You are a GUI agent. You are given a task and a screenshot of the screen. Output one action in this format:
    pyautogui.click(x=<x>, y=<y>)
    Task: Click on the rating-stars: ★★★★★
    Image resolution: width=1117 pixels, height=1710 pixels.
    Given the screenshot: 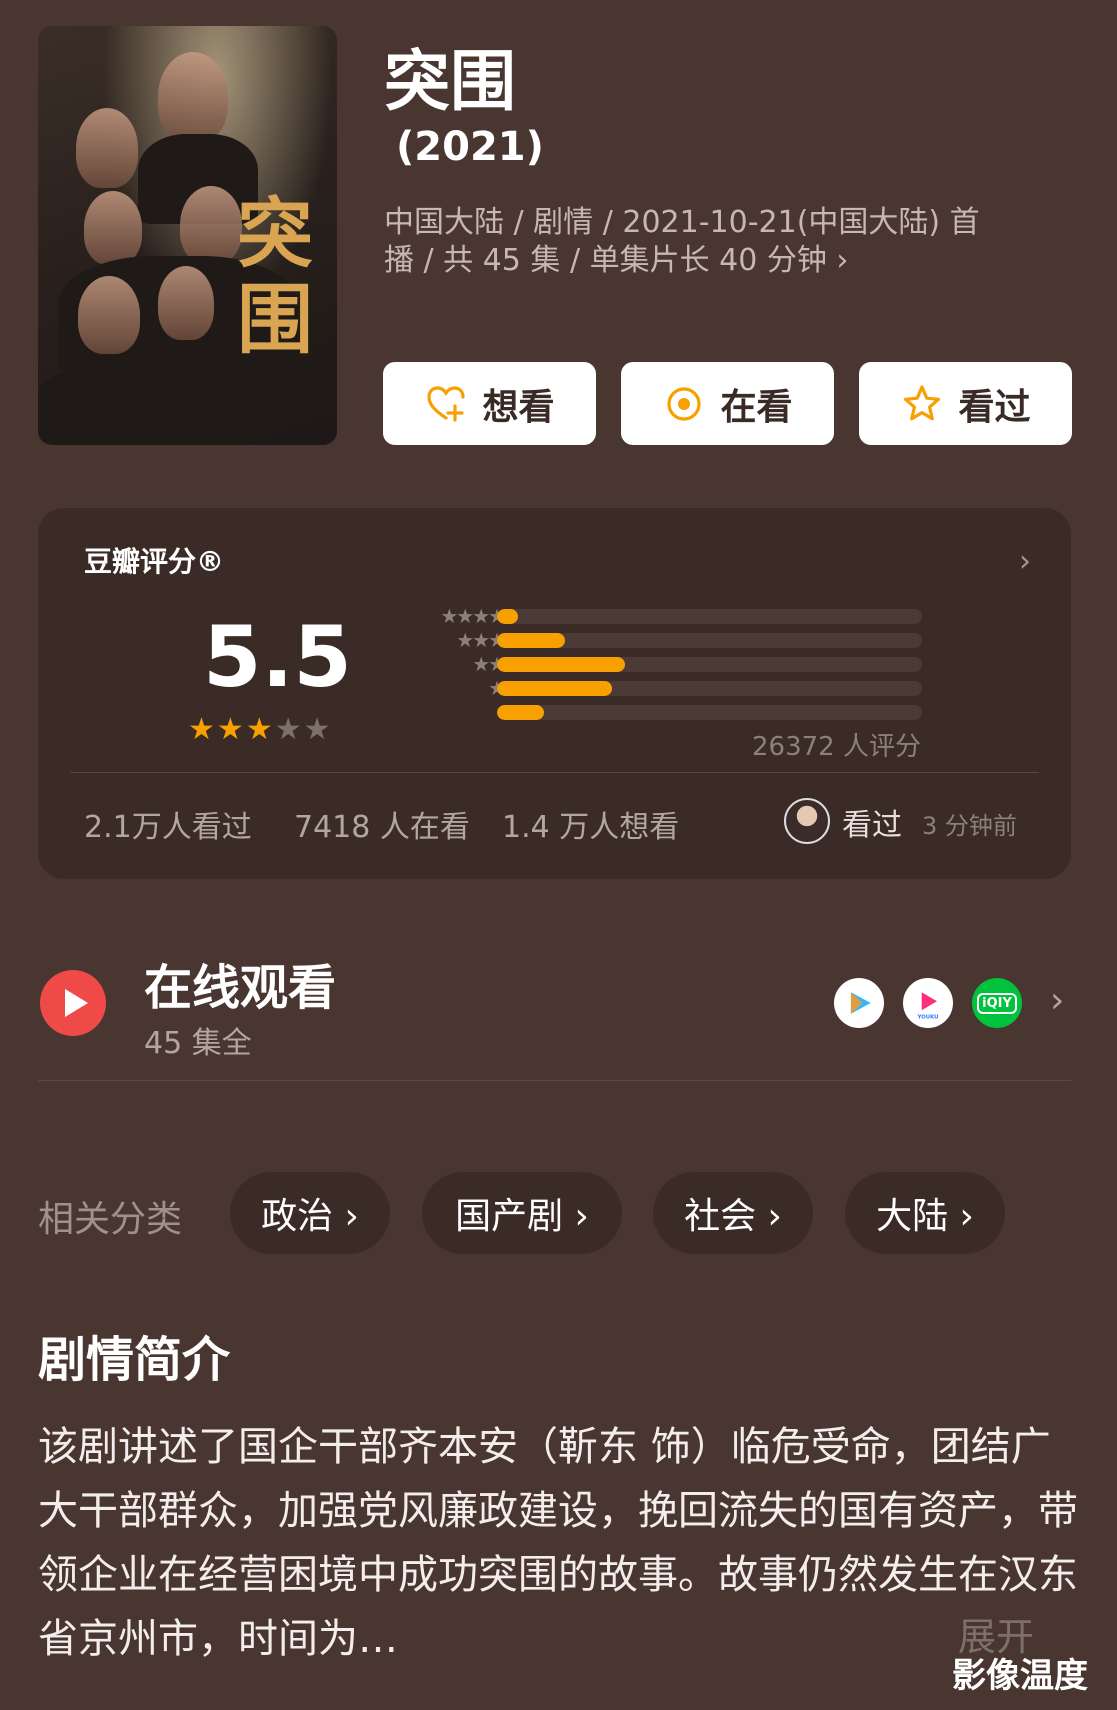 What is the action you would take?
    pyautogui.click(x=260, y=729)
    